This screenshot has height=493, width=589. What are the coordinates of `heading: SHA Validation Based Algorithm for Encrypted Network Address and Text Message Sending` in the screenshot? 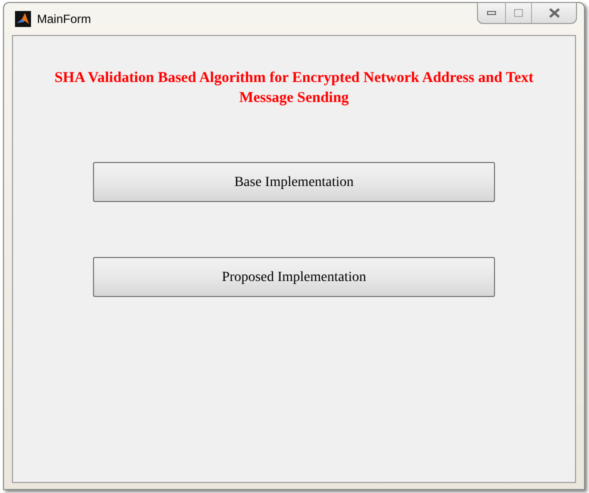 It's located at (294, 88).